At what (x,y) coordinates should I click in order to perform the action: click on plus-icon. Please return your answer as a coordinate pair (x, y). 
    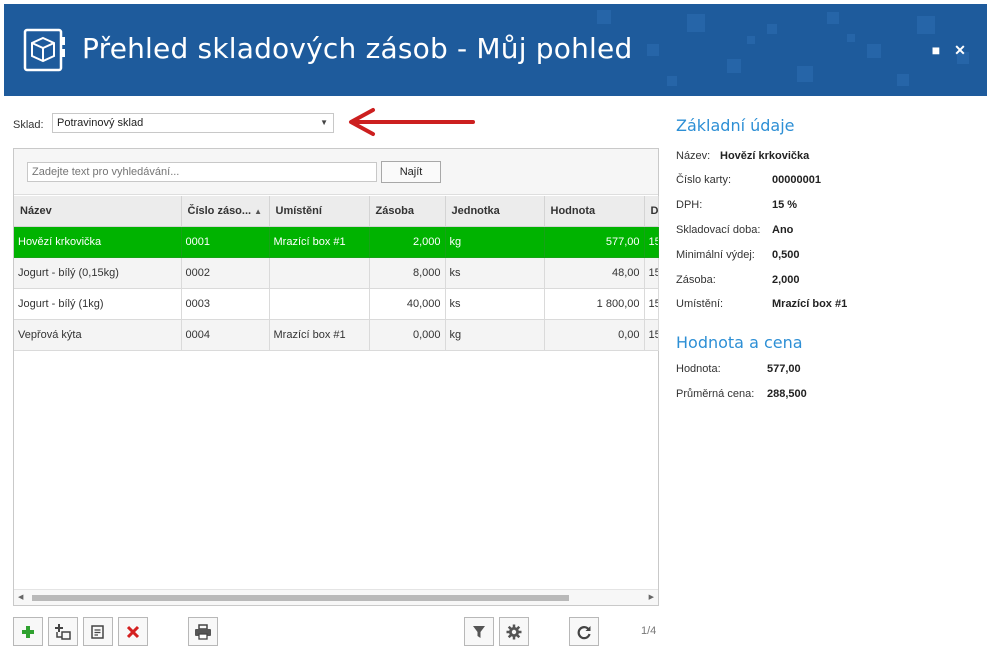
    Looking at the image, I should click on (28, 631).